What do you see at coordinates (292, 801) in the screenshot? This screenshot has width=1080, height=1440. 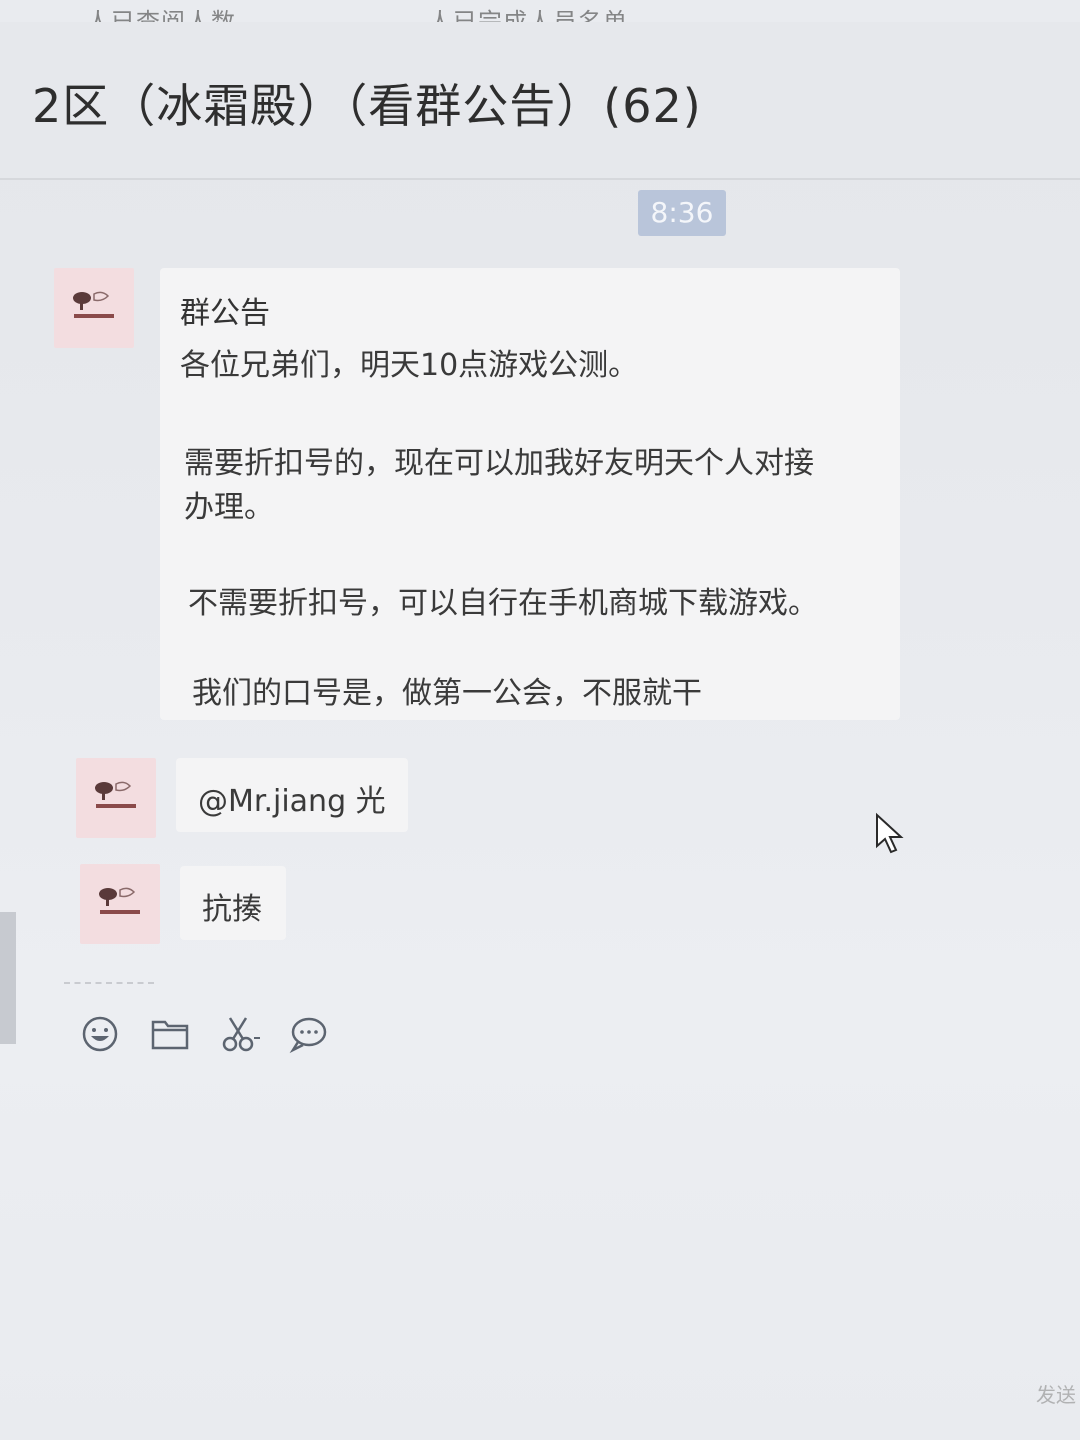 I see `message-text: @Mr.jiang 光` at bounding box center [292, 801].